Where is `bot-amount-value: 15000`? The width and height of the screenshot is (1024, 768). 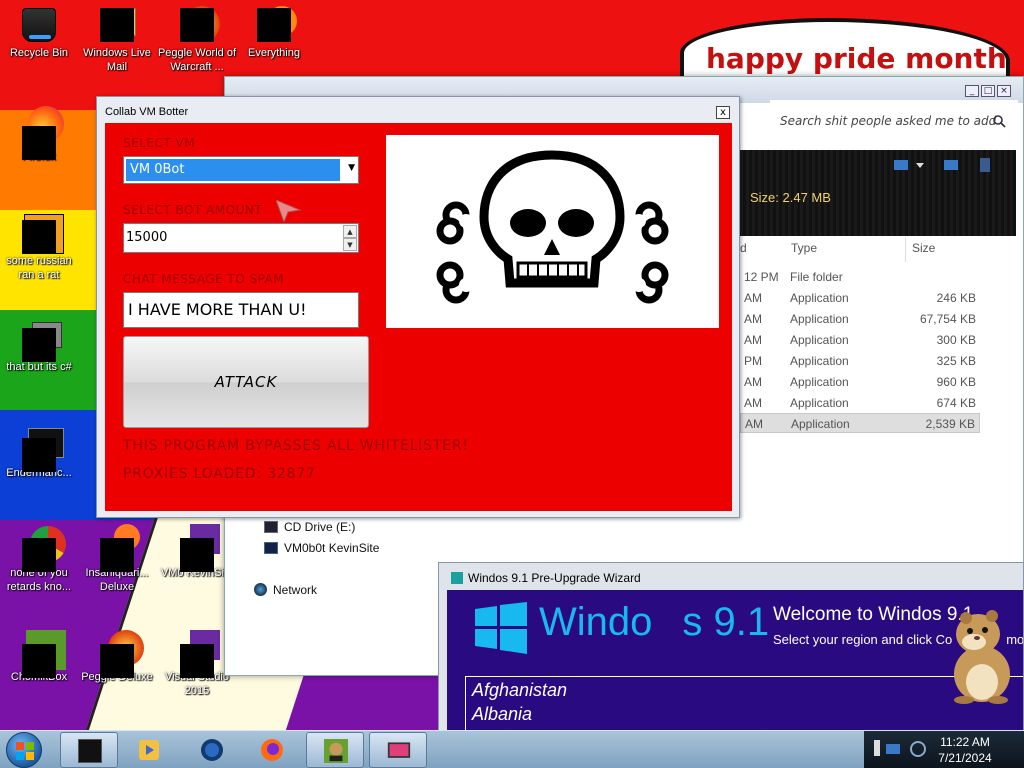
bot-amount-value: 15000 is located at coordinates (147, 237).